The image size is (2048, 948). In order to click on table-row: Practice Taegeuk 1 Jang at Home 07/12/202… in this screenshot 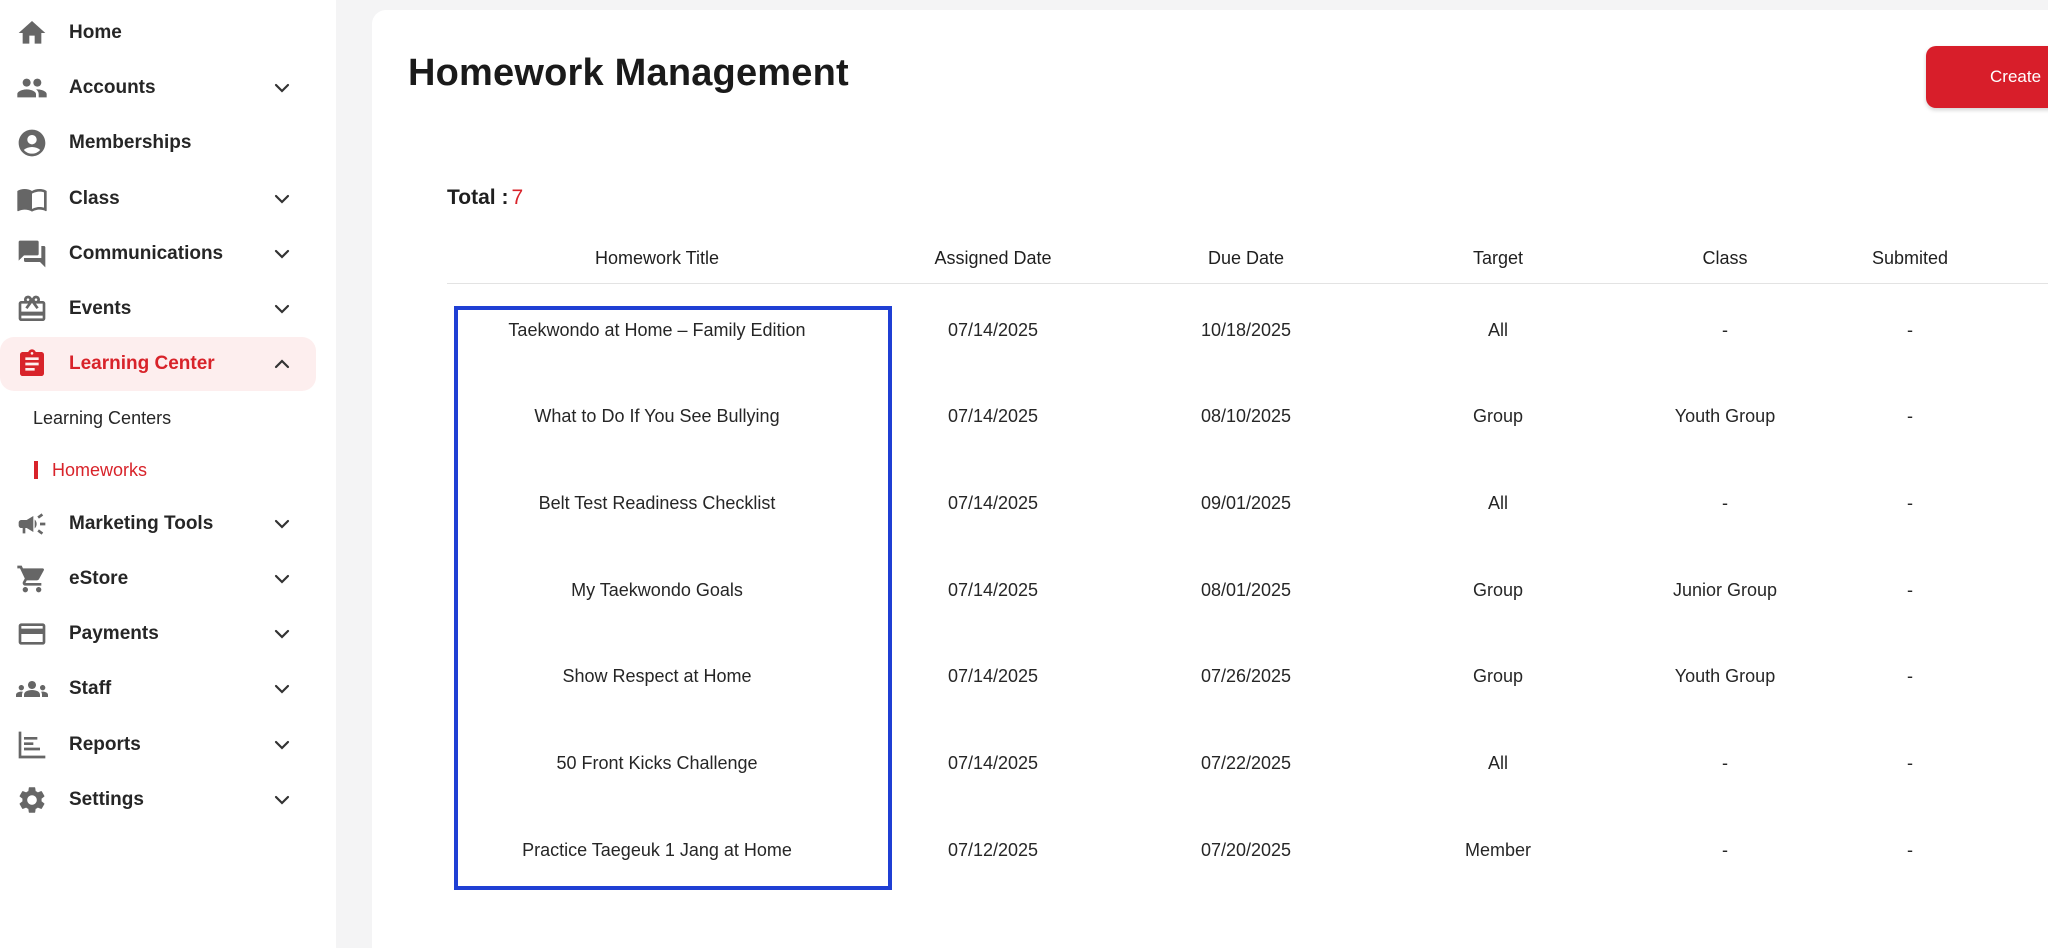, I will do `click(1247, 873)`.